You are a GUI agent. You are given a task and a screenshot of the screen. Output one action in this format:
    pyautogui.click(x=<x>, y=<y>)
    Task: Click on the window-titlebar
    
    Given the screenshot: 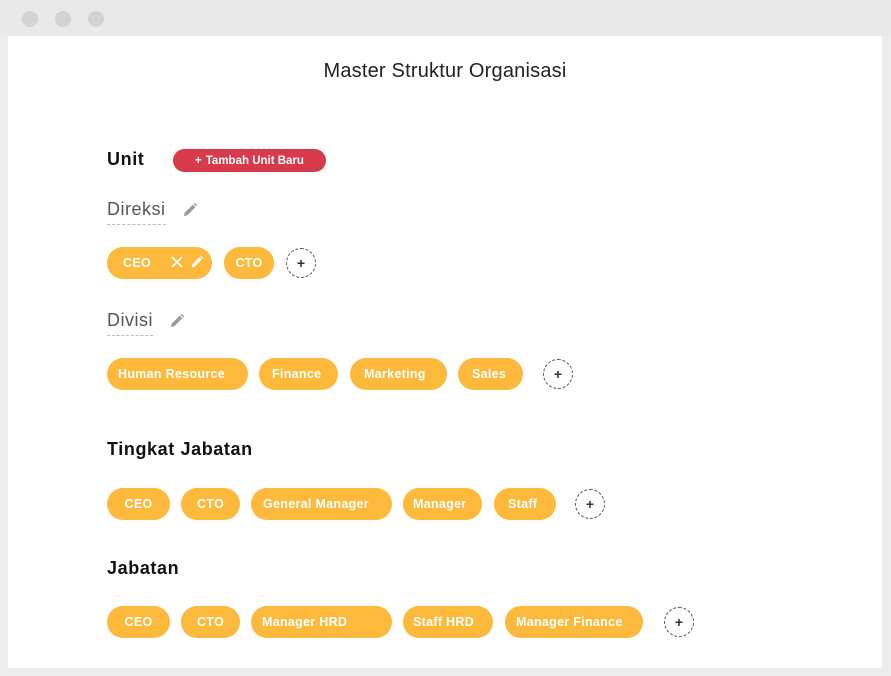 What is the action you would take?
    pyautogui.click(x=445, y=18)
    